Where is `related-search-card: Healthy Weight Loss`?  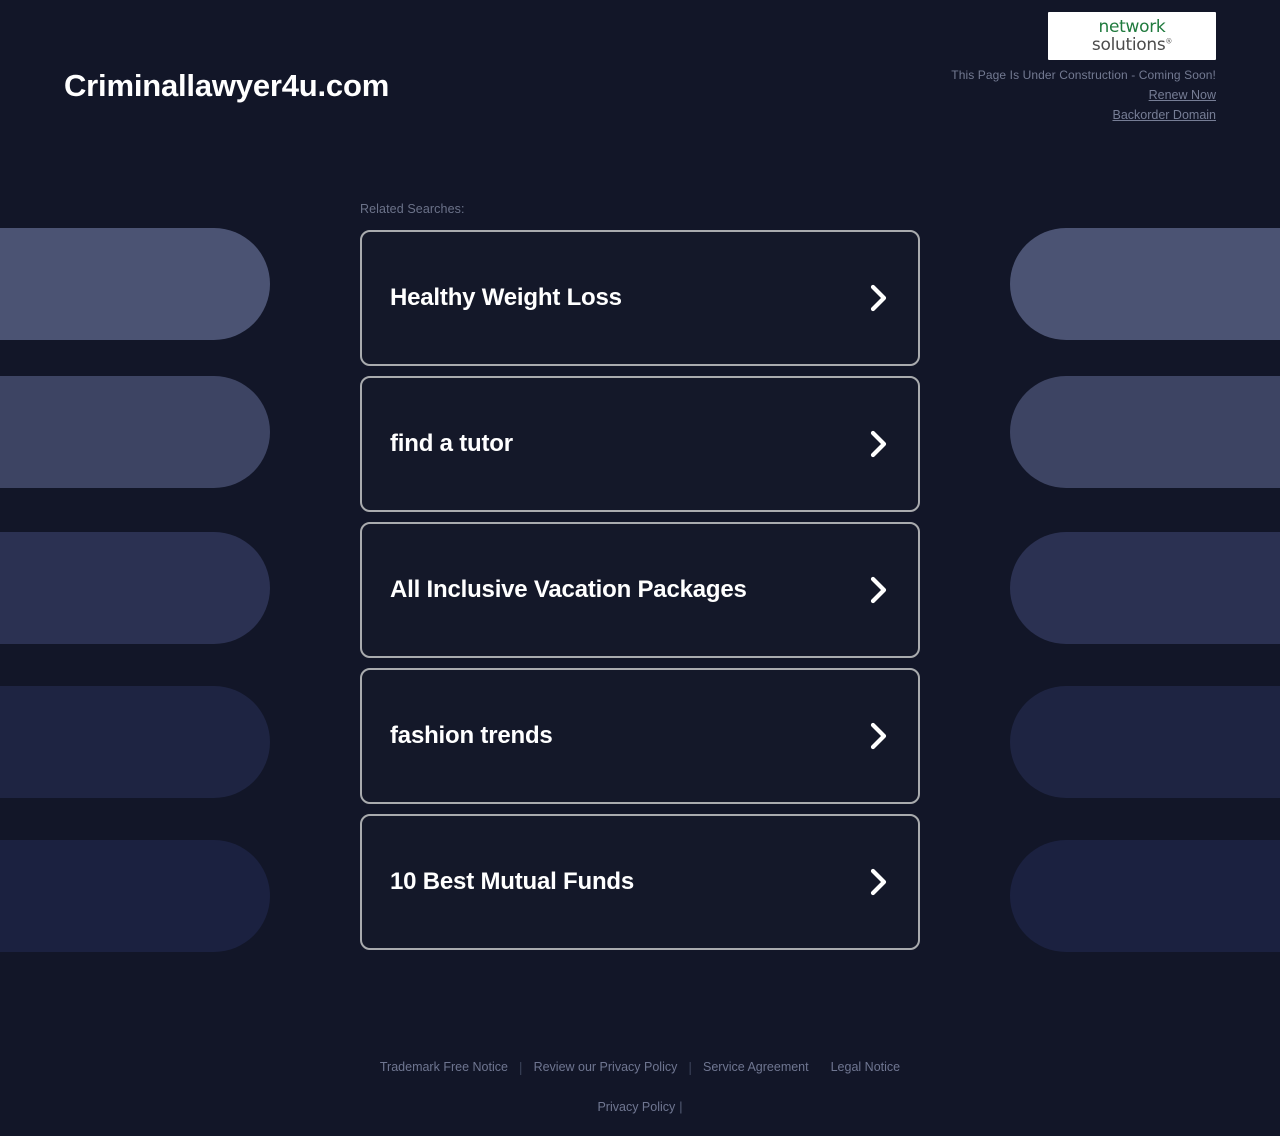 related-search-card: Healthy Weight Loss is located at coordinates (640, 298).